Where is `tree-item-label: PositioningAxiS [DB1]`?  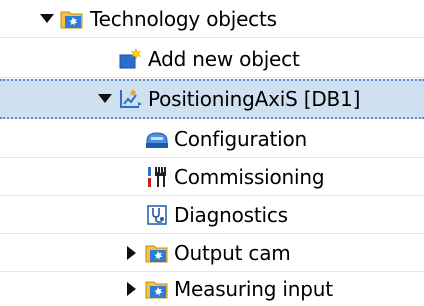
tree-item-label: PositioningAxiS [DB1] is located at coordinates (254, 99).